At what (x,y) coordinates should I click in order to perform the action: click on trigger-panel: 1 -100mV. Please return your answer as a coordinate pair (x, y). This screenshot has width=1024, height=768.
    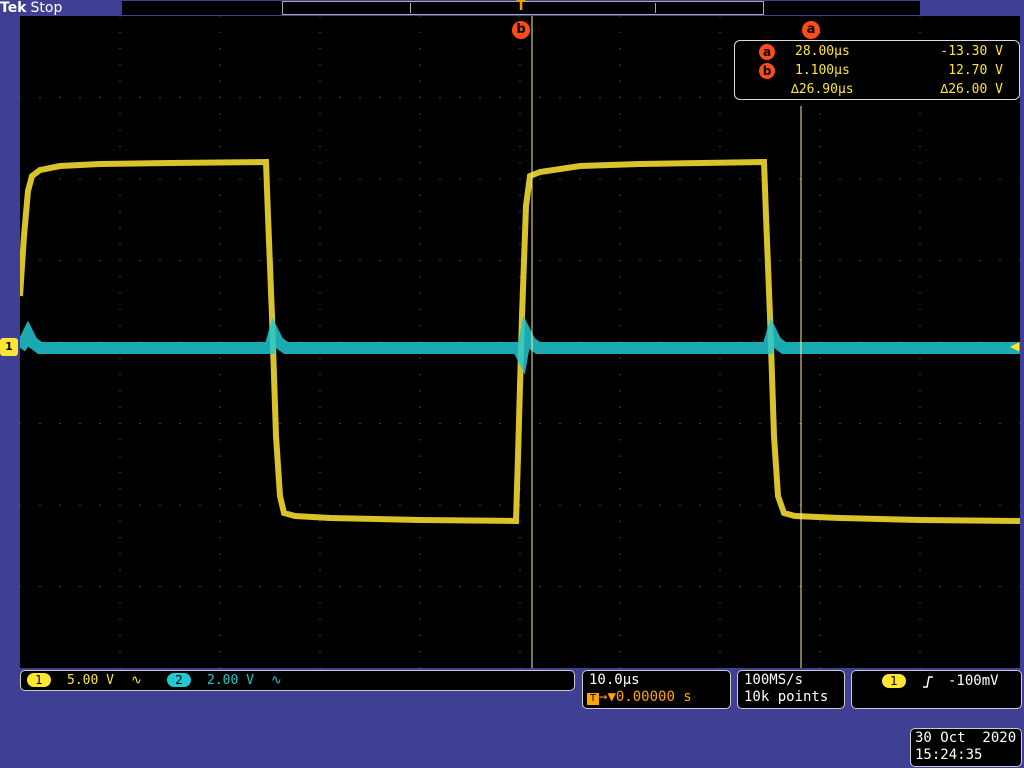
    Looking at the image, I should click on (936, 689).